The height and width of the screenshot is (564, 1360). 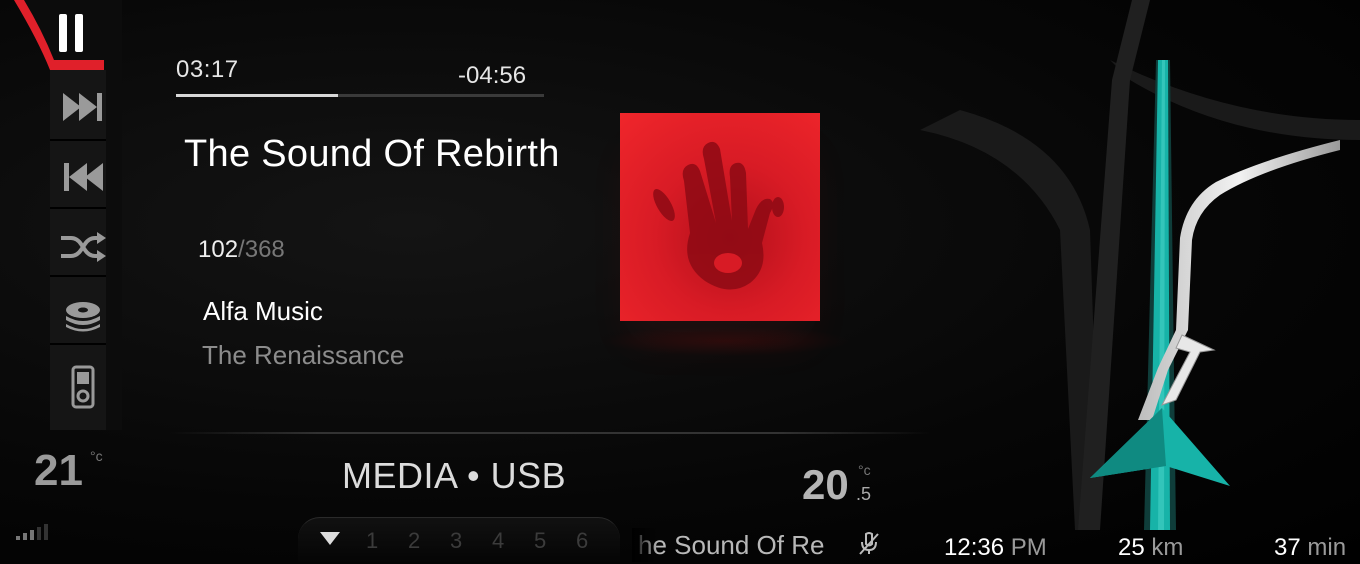 What do you see at coordinates (731, 545) in the screenshot?
I see `now-playing-ticker: he Sound Of Re` at bounding box center [731, 545].